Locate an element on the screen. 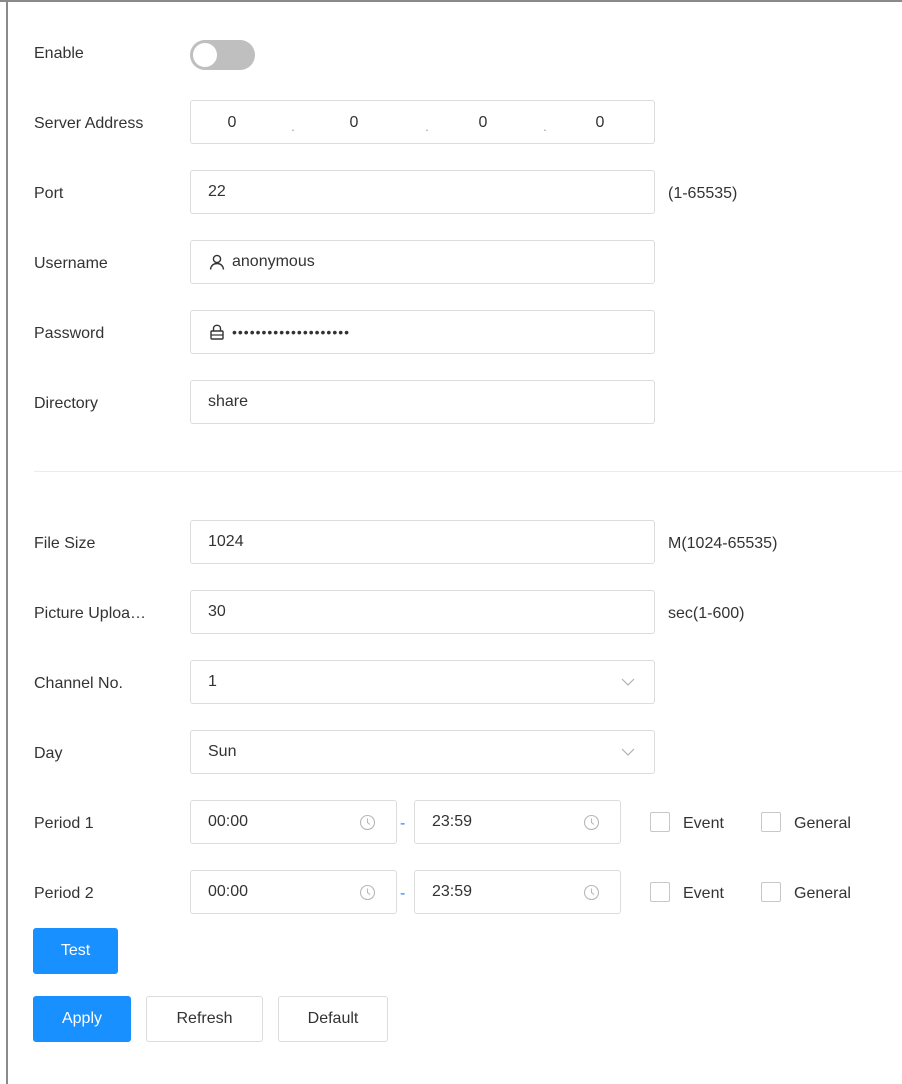 This screenshot has height=1084, width=902. frame-top-border is located at coordinates (451, 1).